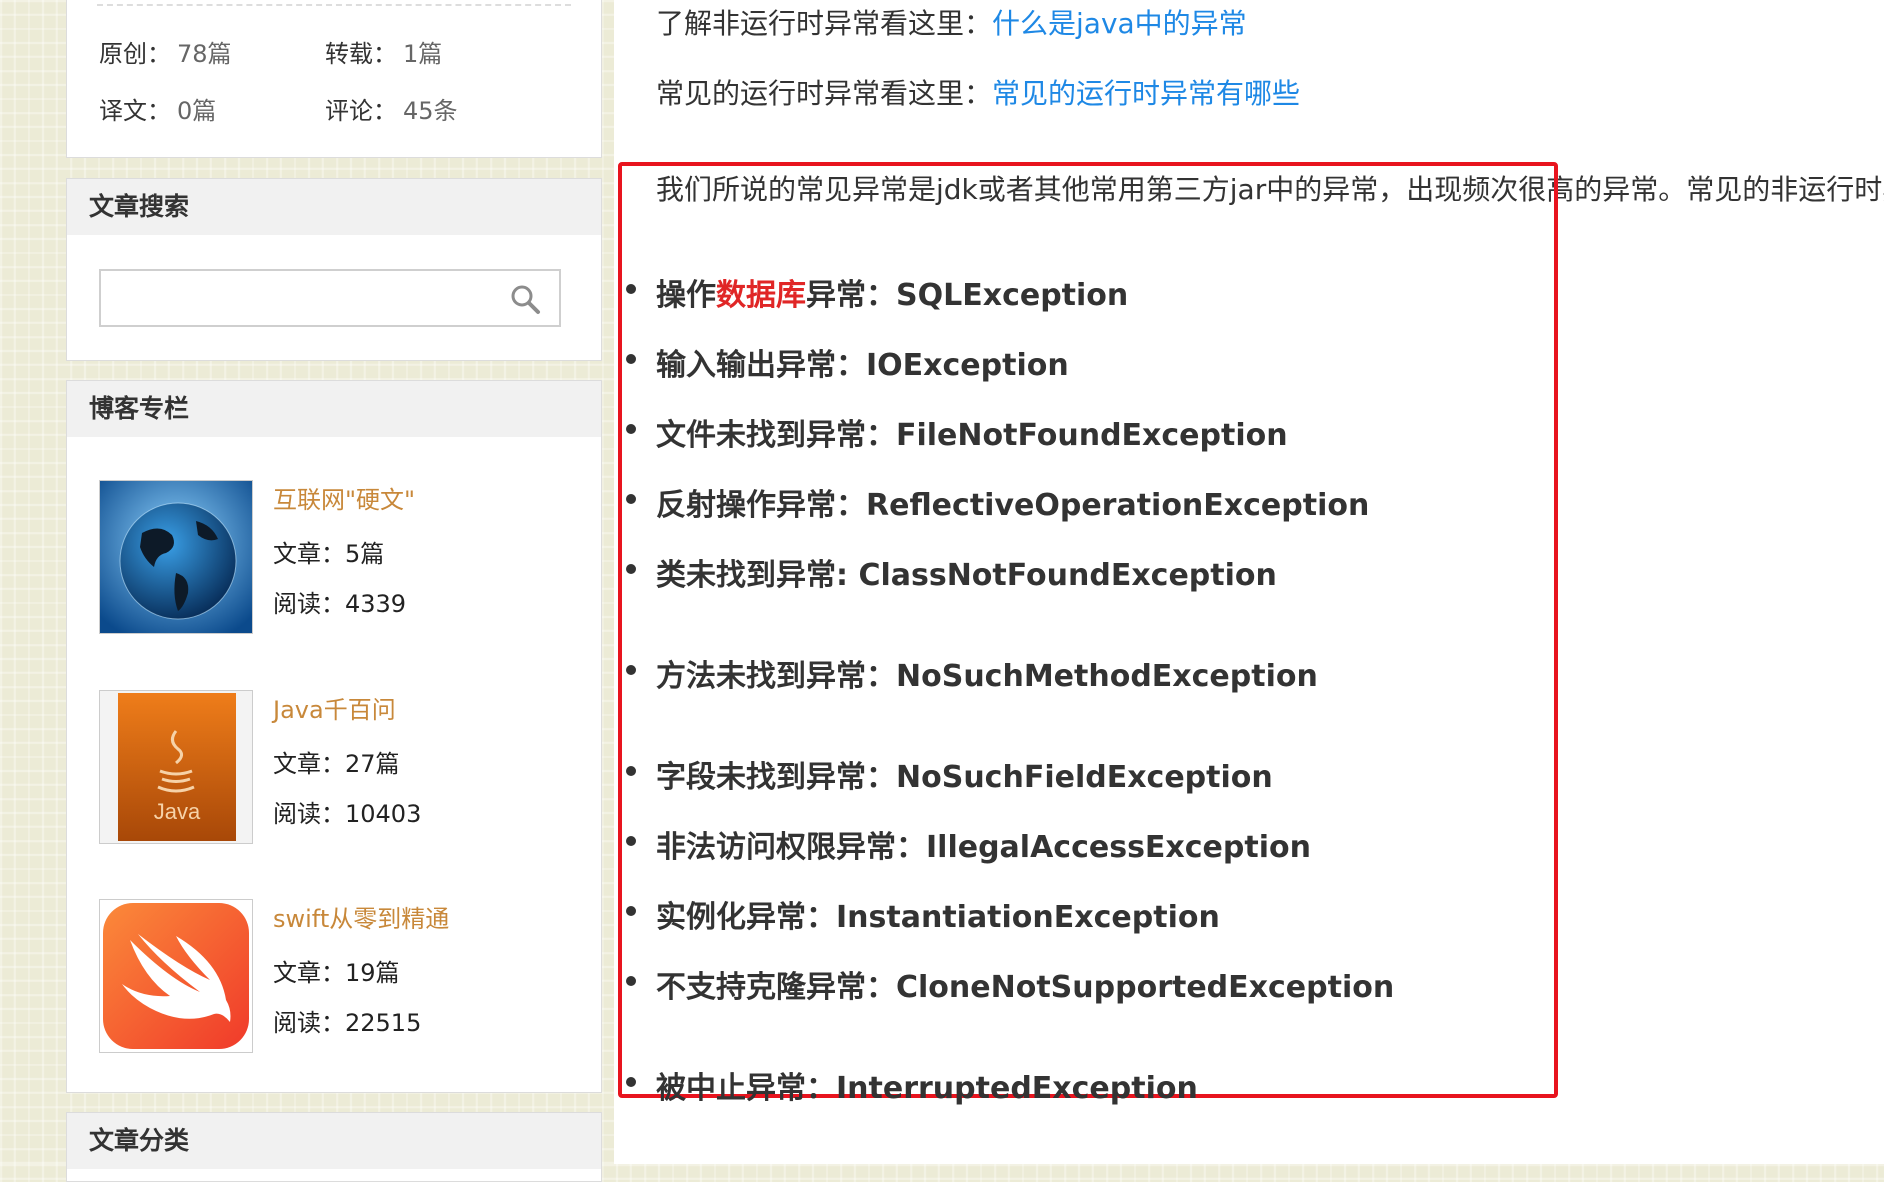 Image resolution: width=1884 pixels, height=1182 pixels. What do you see at coordinates (957, 432) in the screenshot?
I see `exception-list-item: 文件未找到异常：FileNotFoundException` at bounding box center [957, 432].